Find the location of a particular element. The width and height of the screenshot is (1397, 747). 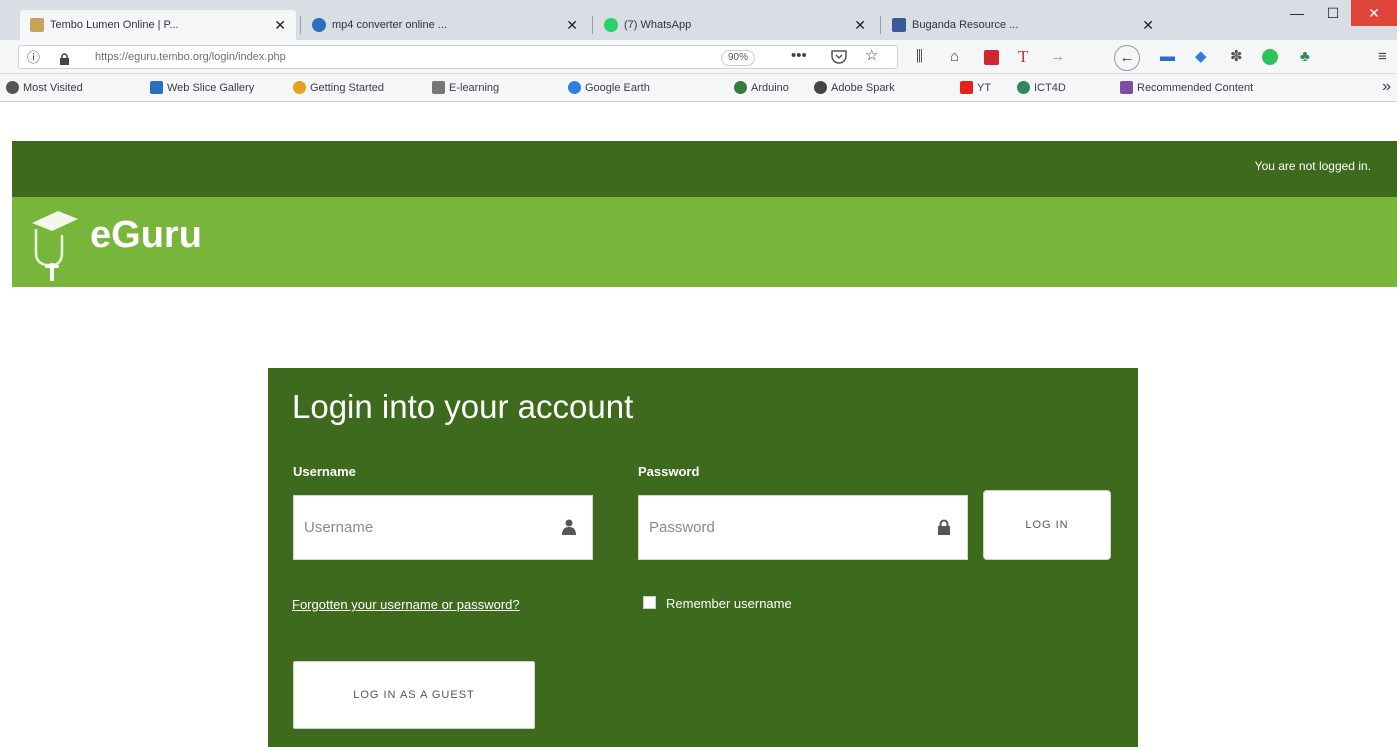

login-title: Login into your account is located at coordinates (463, 406).